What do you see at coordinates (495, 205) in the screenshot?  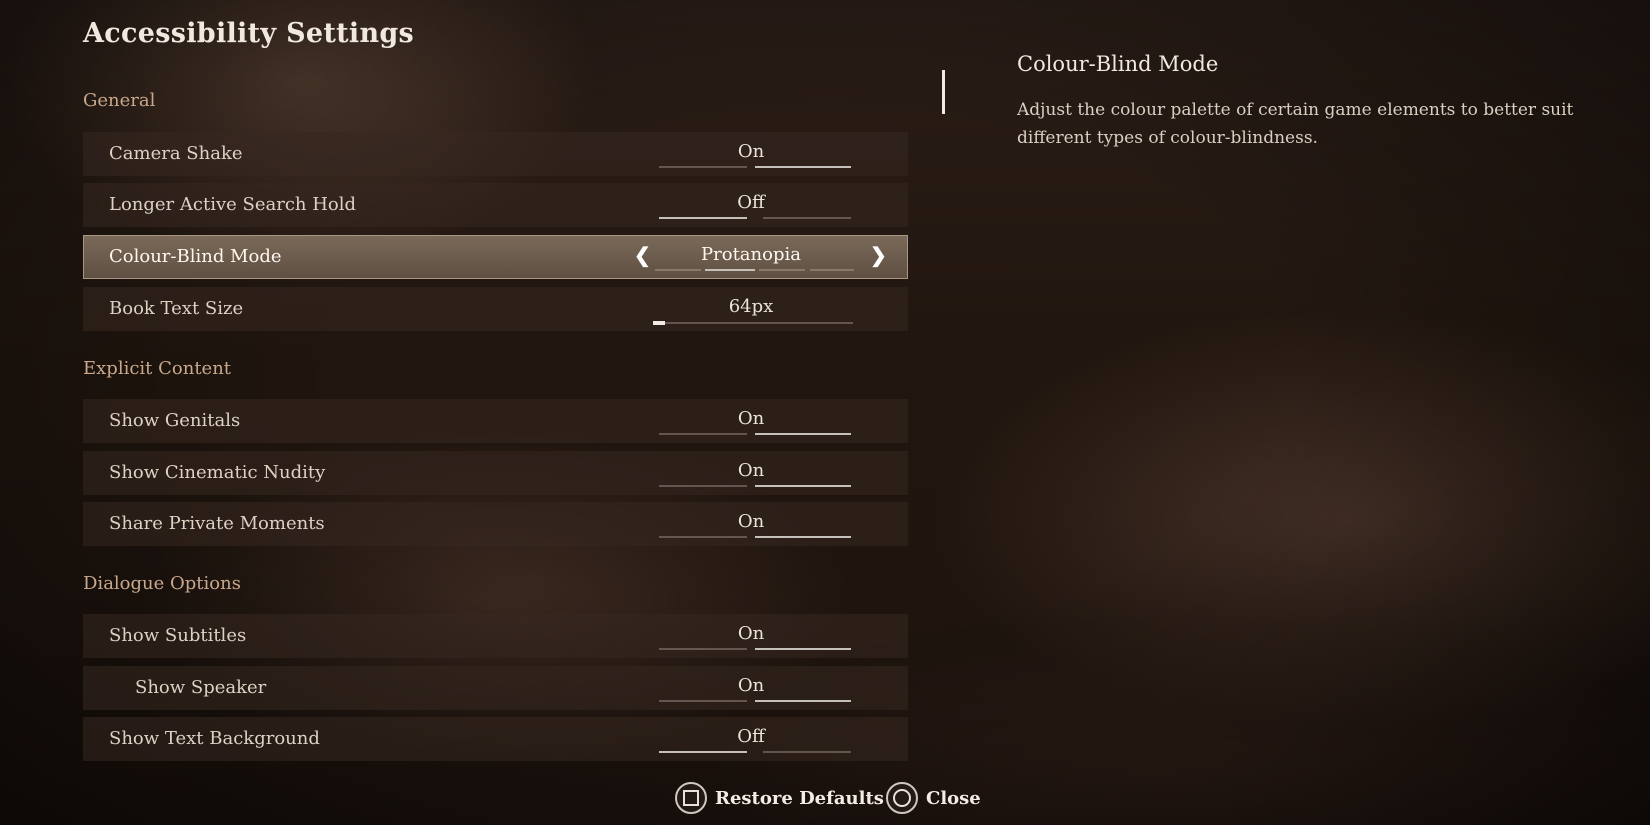 I see `row-longer-active-search-hold: Longer Active Search Hold Off` at bounding box center [495, 205].